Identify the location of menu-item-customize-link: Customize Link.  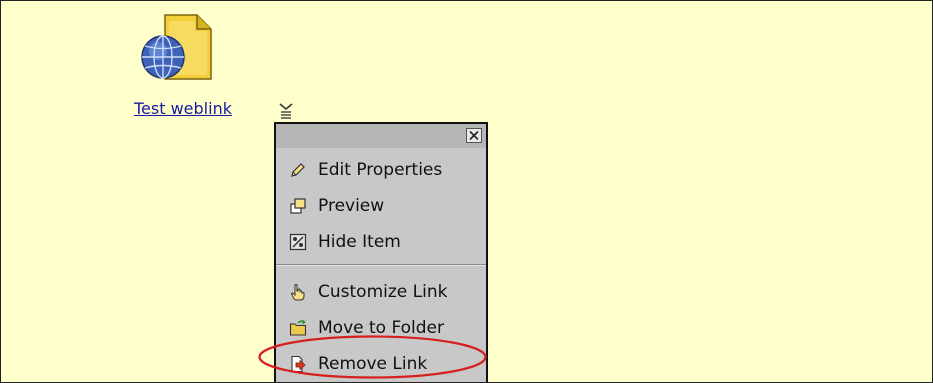
(381, 292).